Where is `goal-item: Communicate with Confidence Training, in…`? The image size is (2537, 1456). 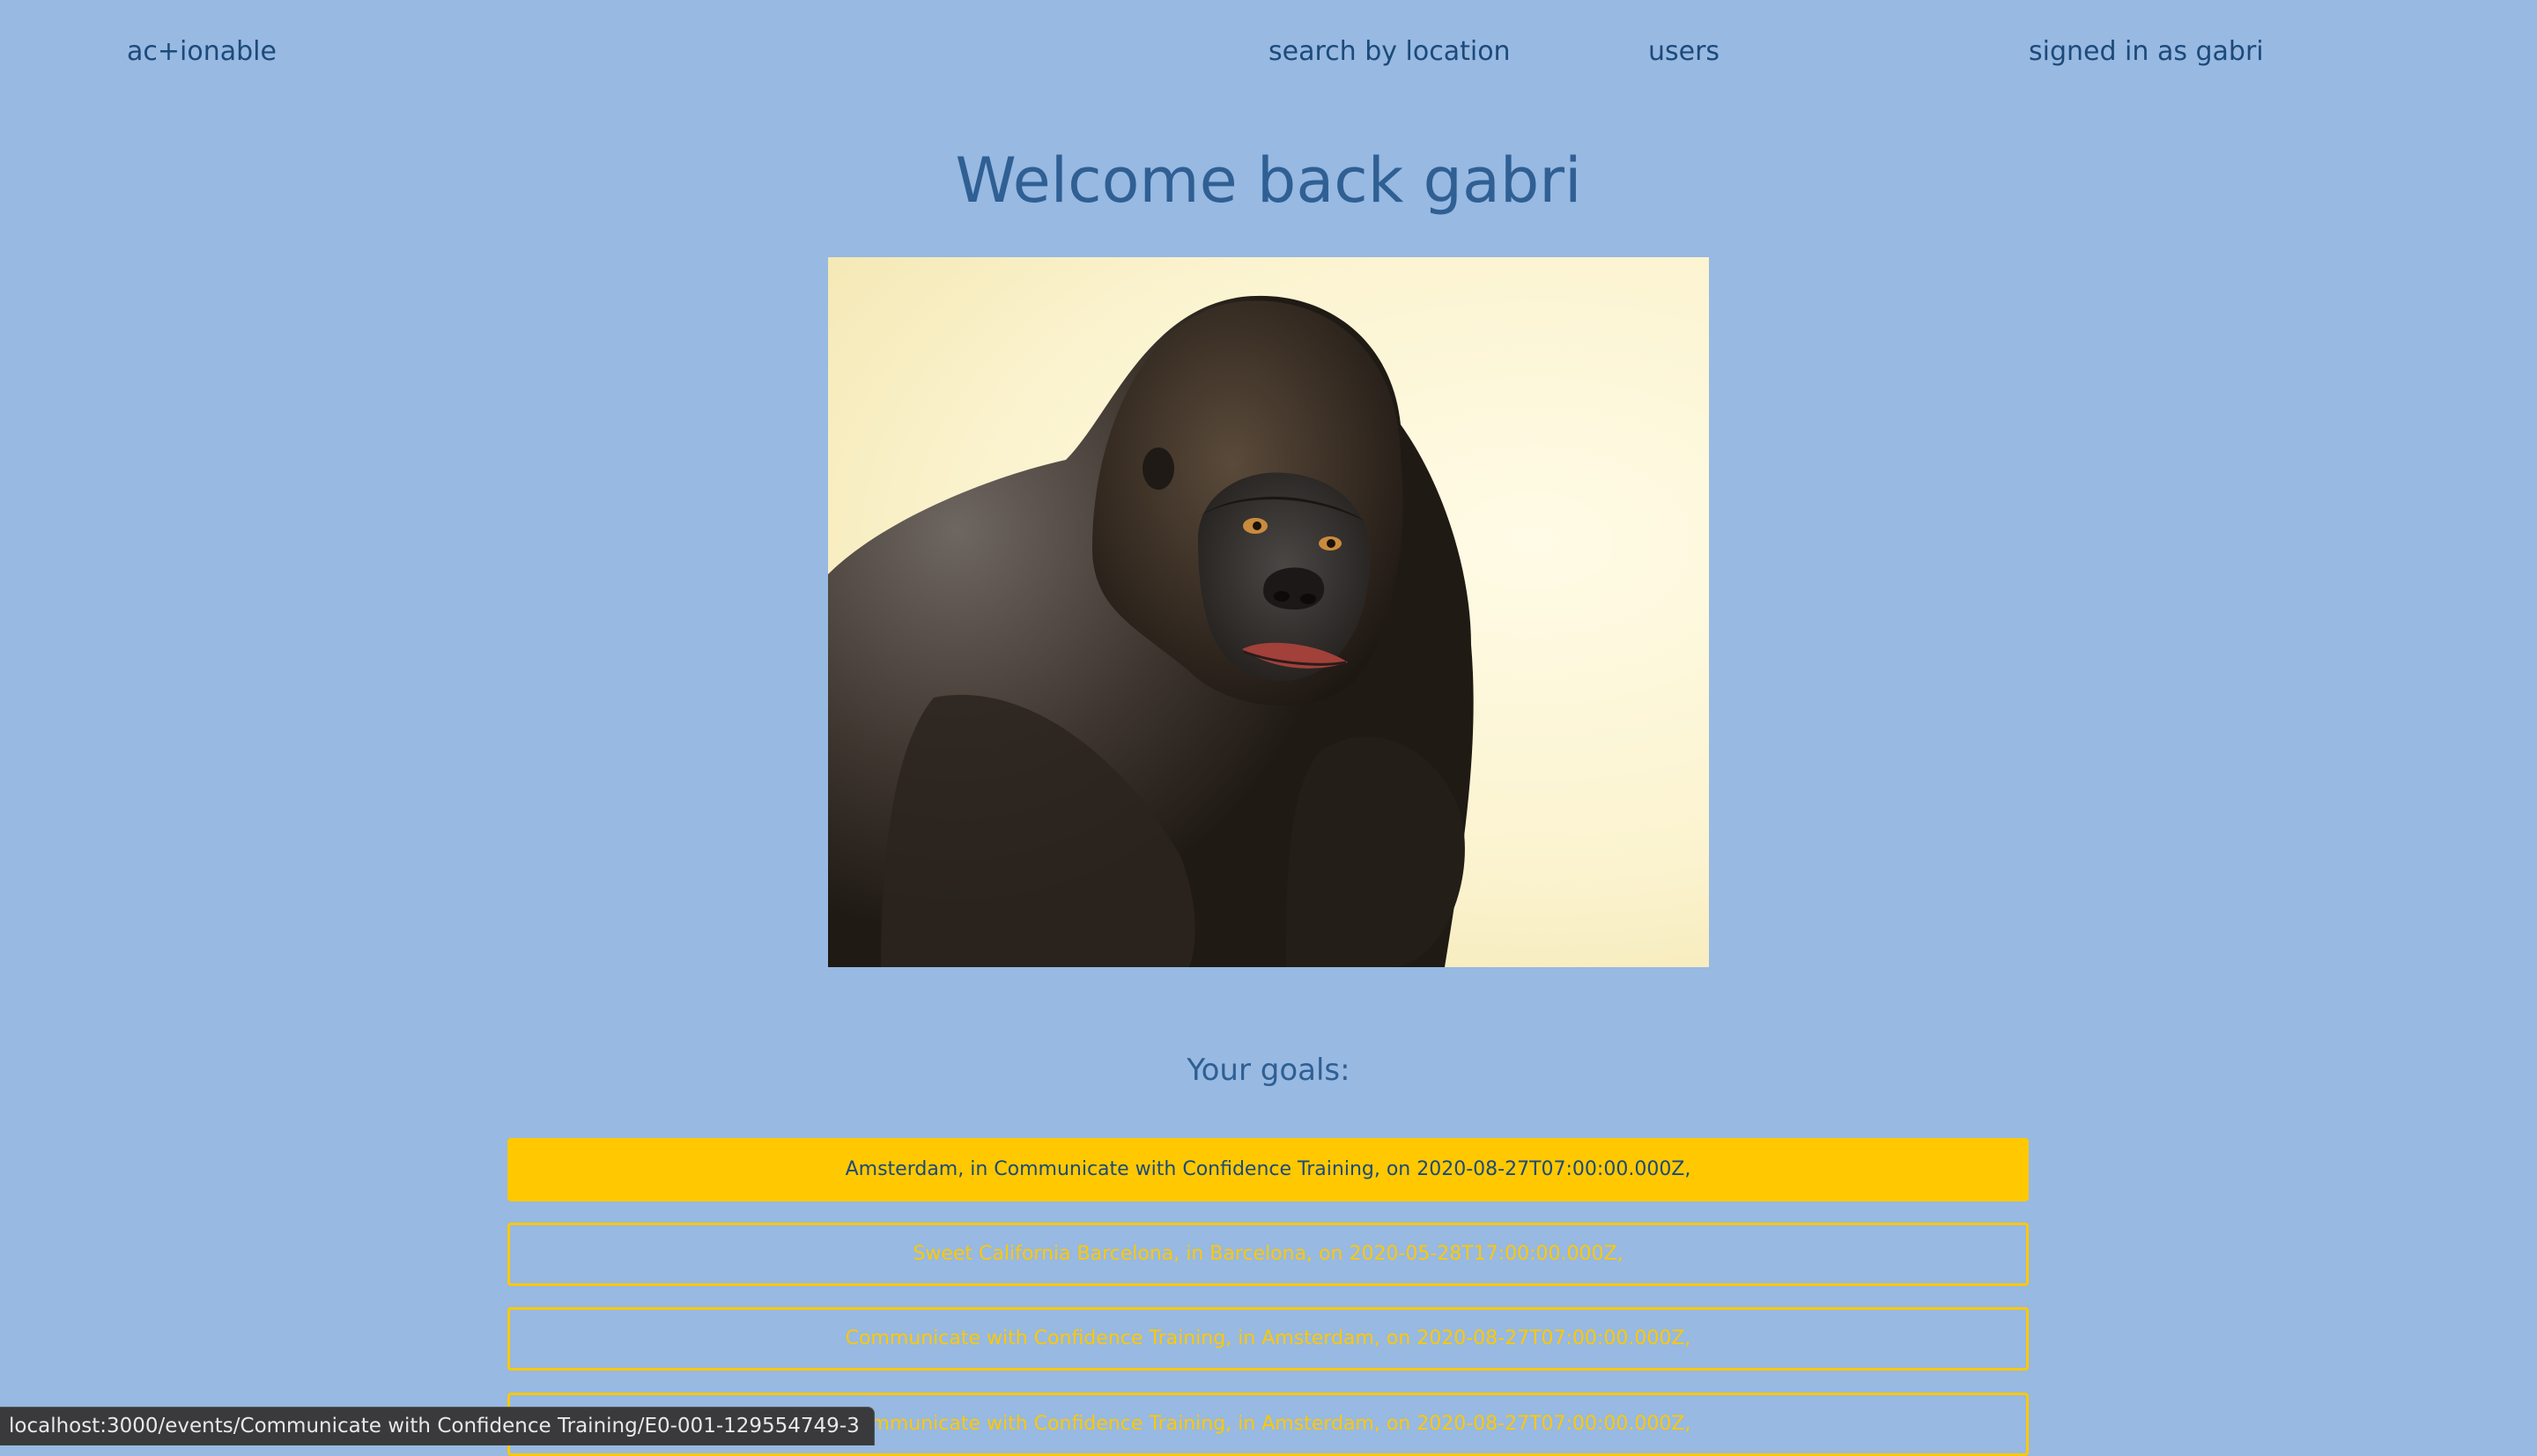
goal-item: Communicate with Confidence Training, in… is located at coordinates (1268, 1339).